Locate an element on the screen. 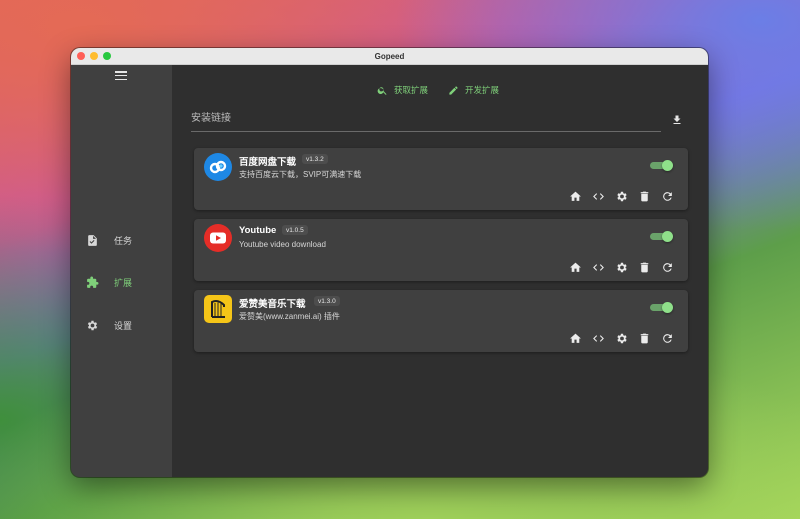 Image resolution: width=800 pixels, height=519 pixels. search-icon is located at coordinates (382, 90).